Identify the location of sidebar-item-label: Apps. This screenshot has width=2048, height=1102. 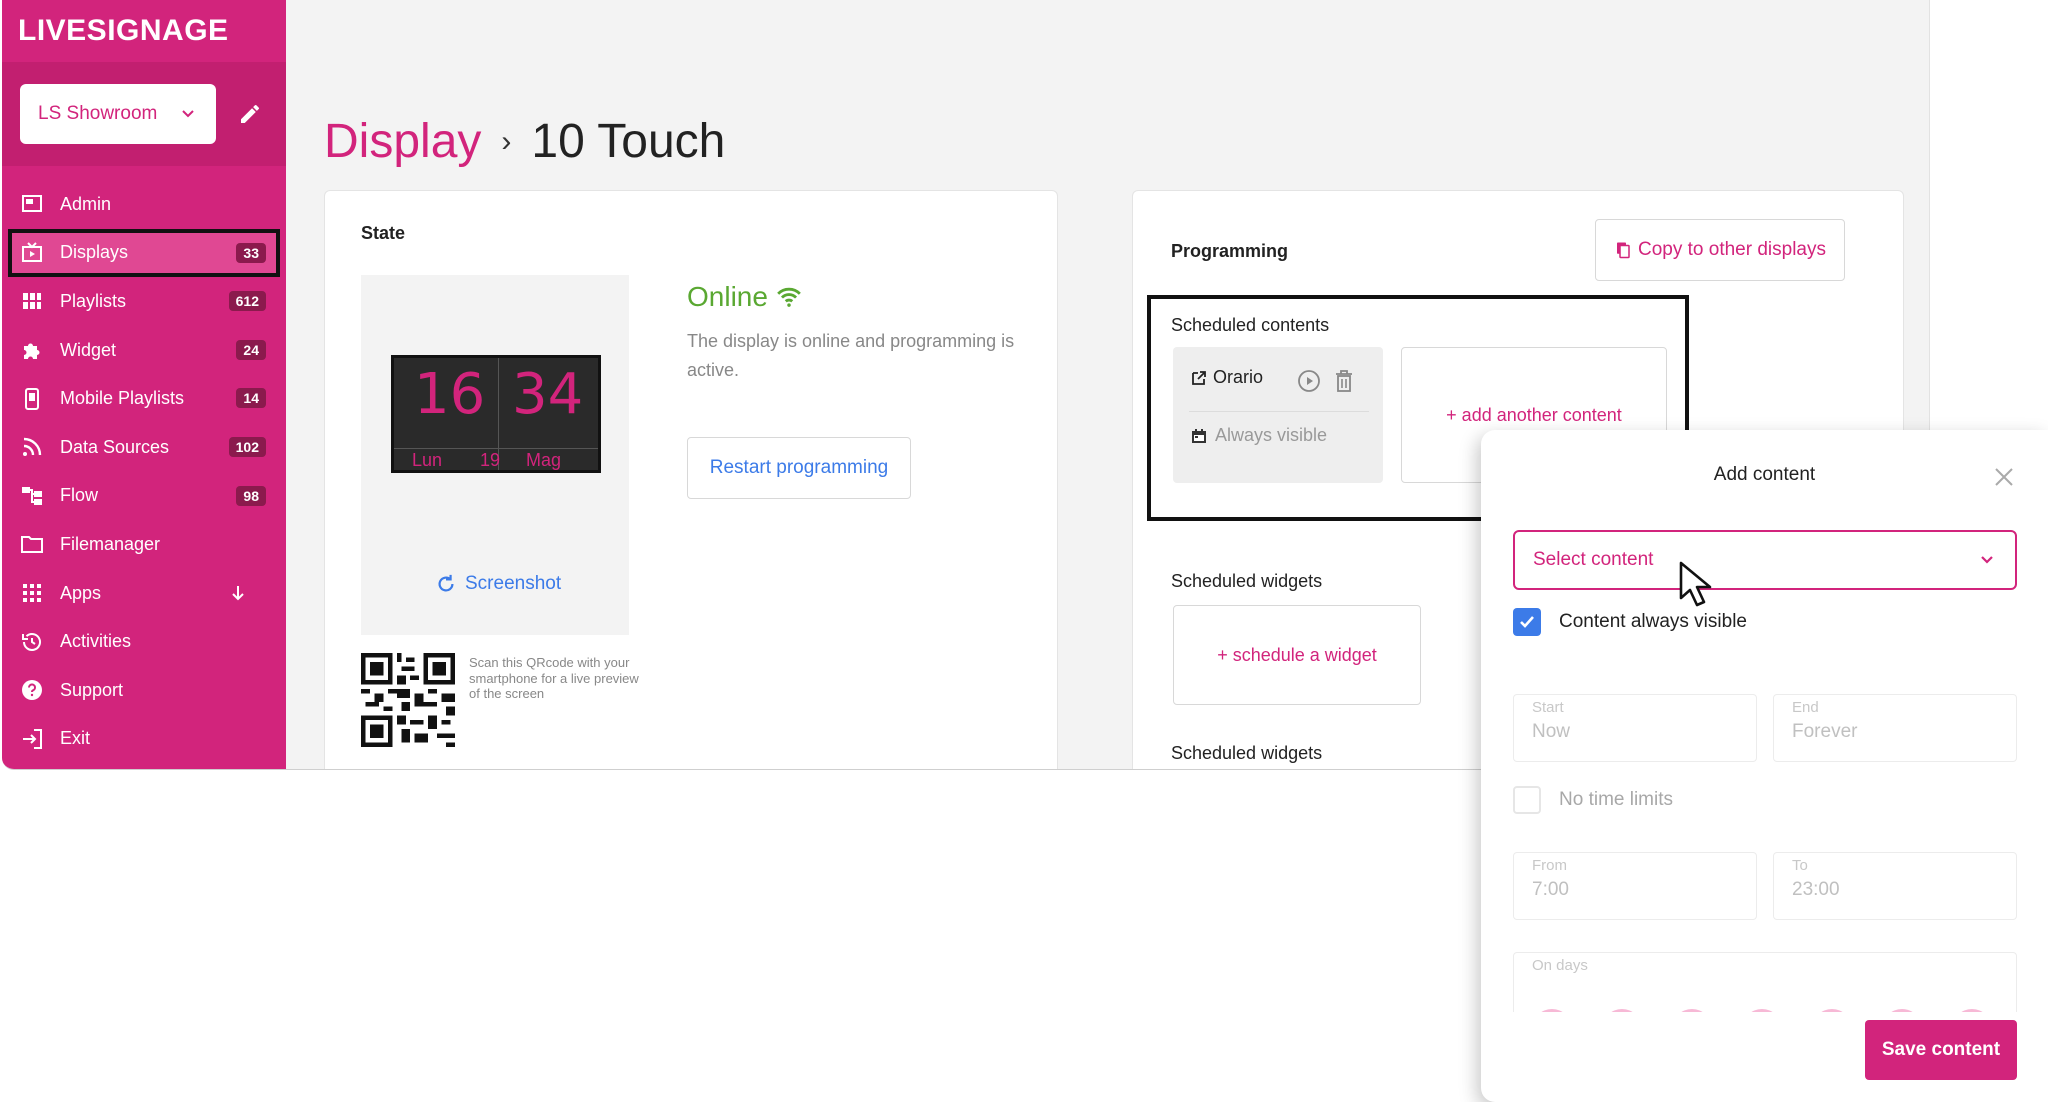
(81, 592).